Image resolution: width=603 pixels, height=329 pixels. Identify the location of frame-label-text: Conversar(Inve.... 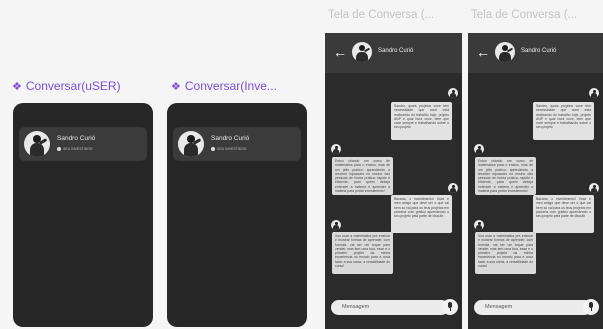
(230, 86).